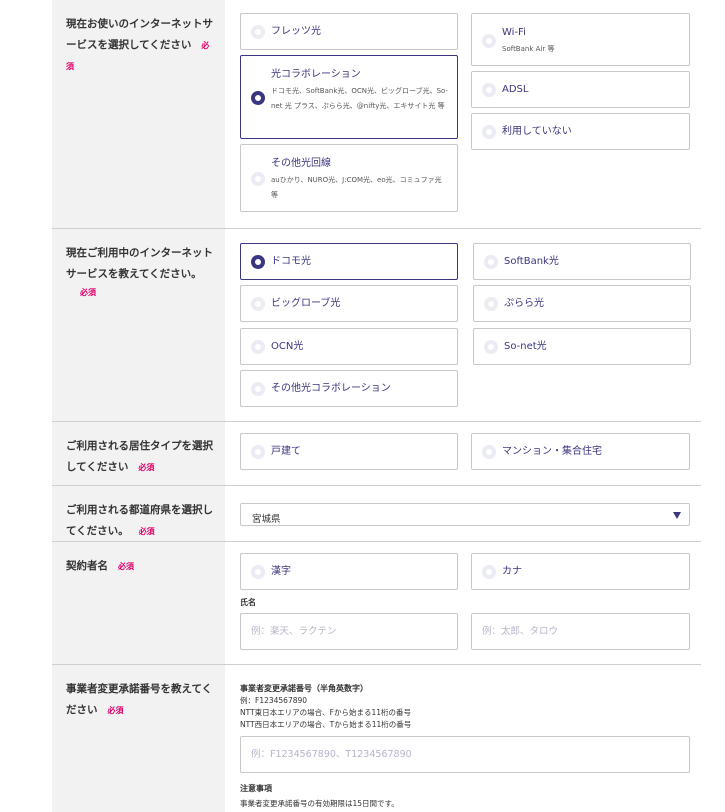  Describe the element at coordinates (465, 514) in the screenshot. I see `prefecture-select: 宮城県` at that location.